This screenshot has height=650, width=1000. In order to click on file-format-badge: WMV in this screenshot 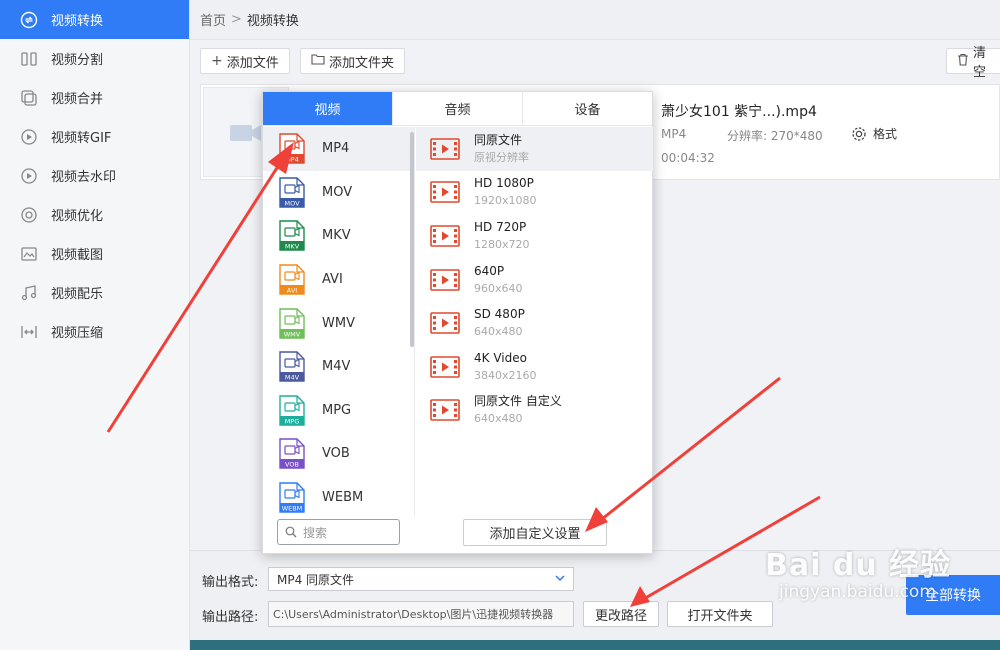, I will do `click(292, 334)`.